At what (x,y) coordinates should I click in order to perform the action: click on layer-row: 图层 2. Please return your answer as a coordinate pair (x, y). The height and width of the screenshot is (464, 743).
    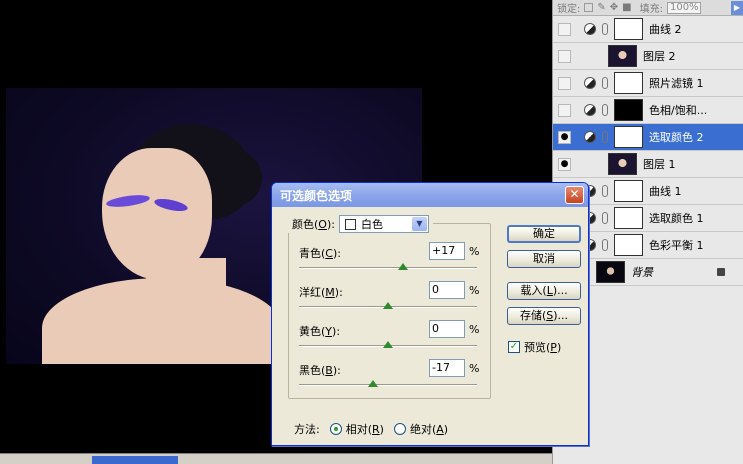
    Looking at the image, I should click on (648, 56).